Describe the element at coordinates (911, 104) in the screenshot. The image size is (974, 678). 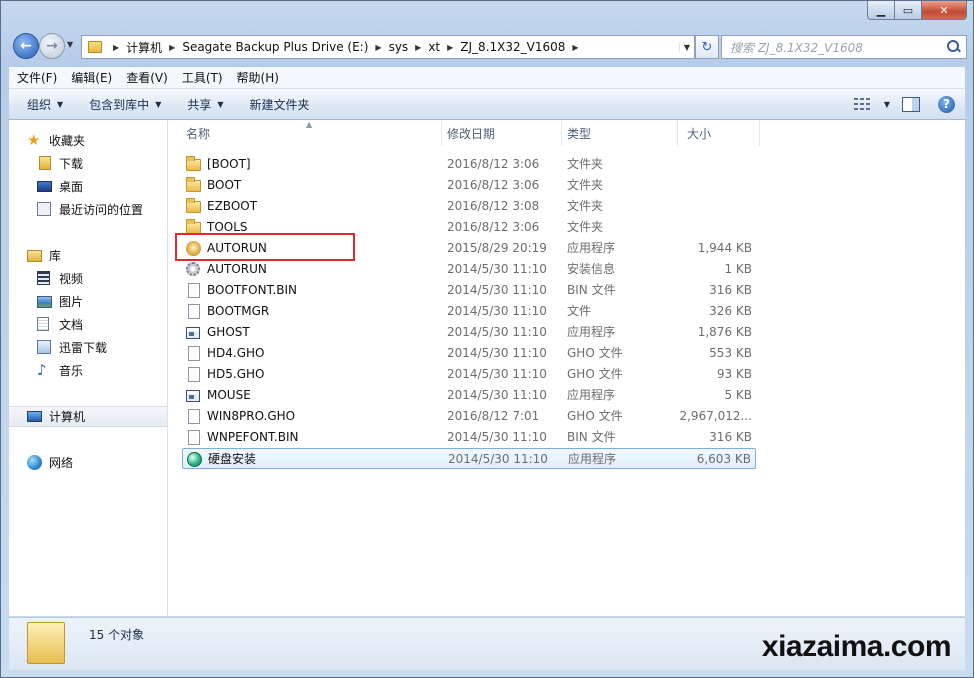
I see `preview-pane-icon` at that location.